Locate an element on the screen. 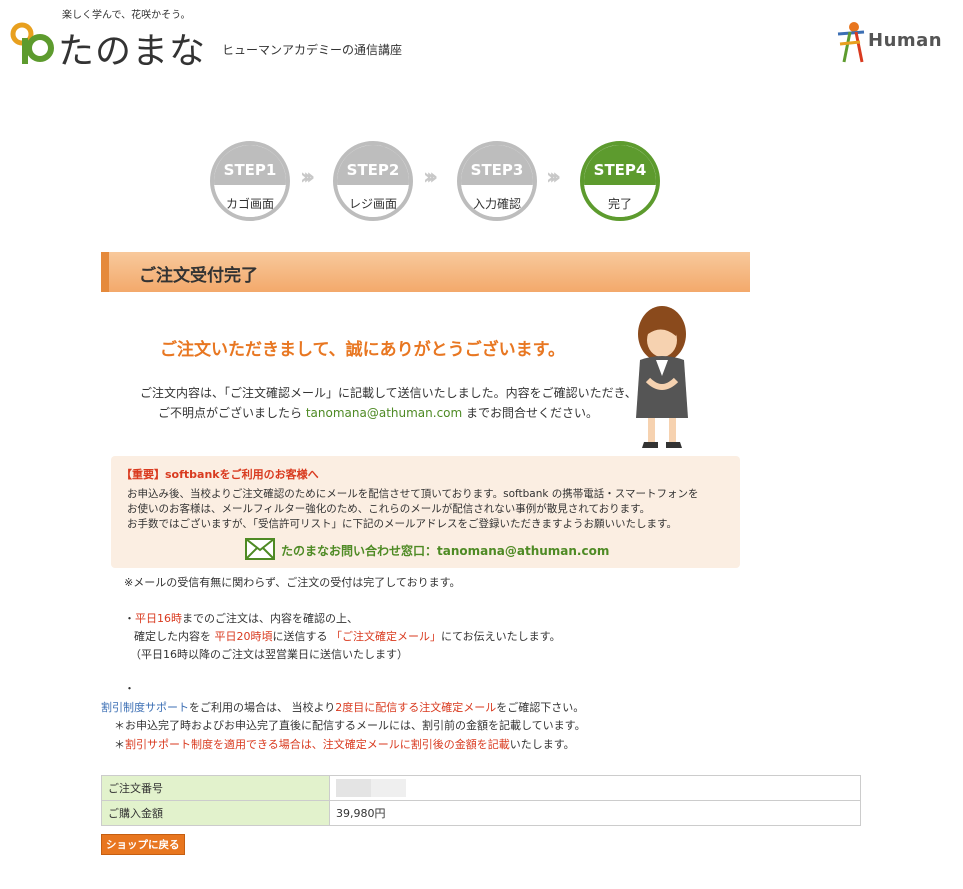  step-4: STEP4 完了 is located at coordinates (620, 181).